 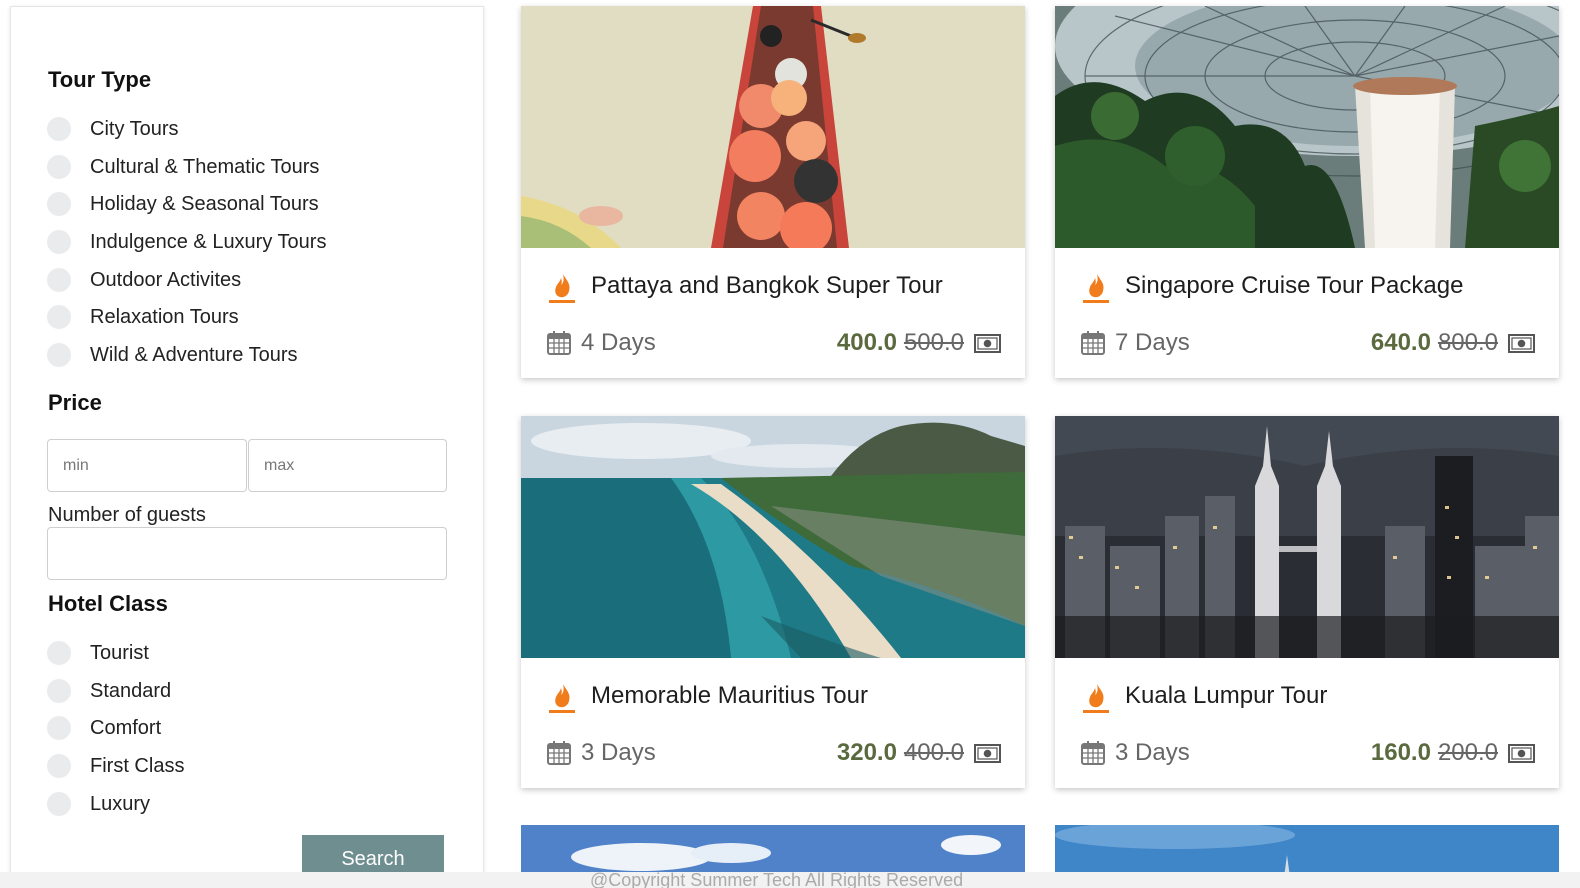 What do you see at coordinates (1226, 695) in the screenshot?
I see `tour-title: Kuala Lumpur Tour` at bounding box center [1226, 695].